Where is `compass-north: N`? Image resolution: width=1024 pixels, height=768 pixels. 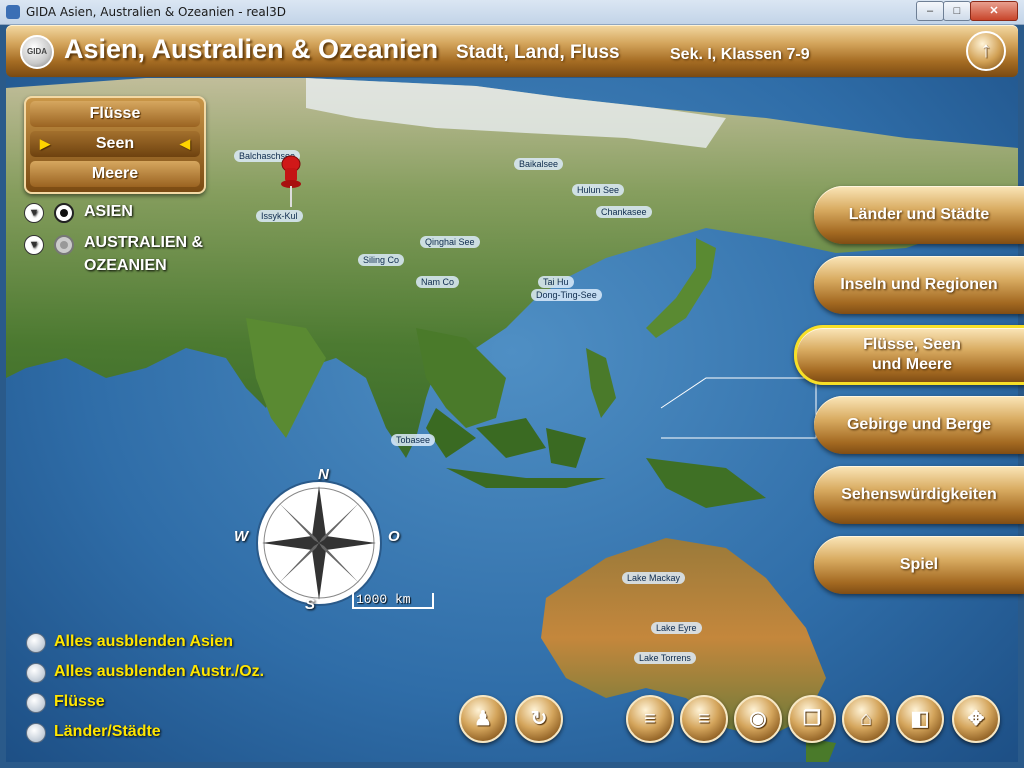
compass-north: N is located at coordinates (323, 474).